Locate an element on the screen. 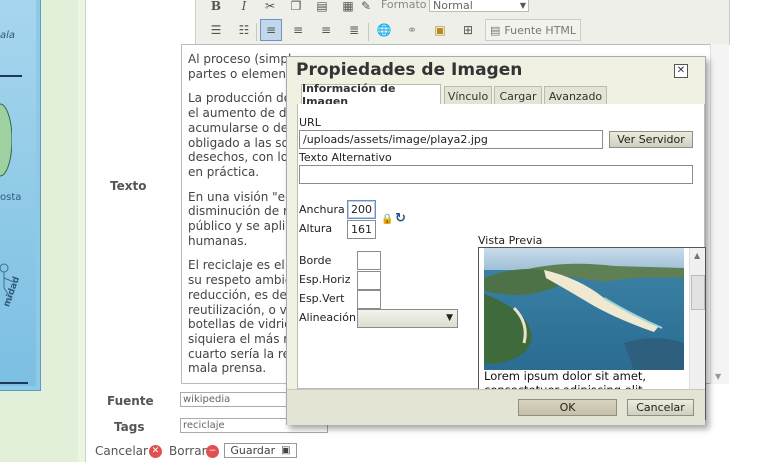 This screenshot has height=462, width=781. tab-upload: Cargar is located at coordinates (518, 95).